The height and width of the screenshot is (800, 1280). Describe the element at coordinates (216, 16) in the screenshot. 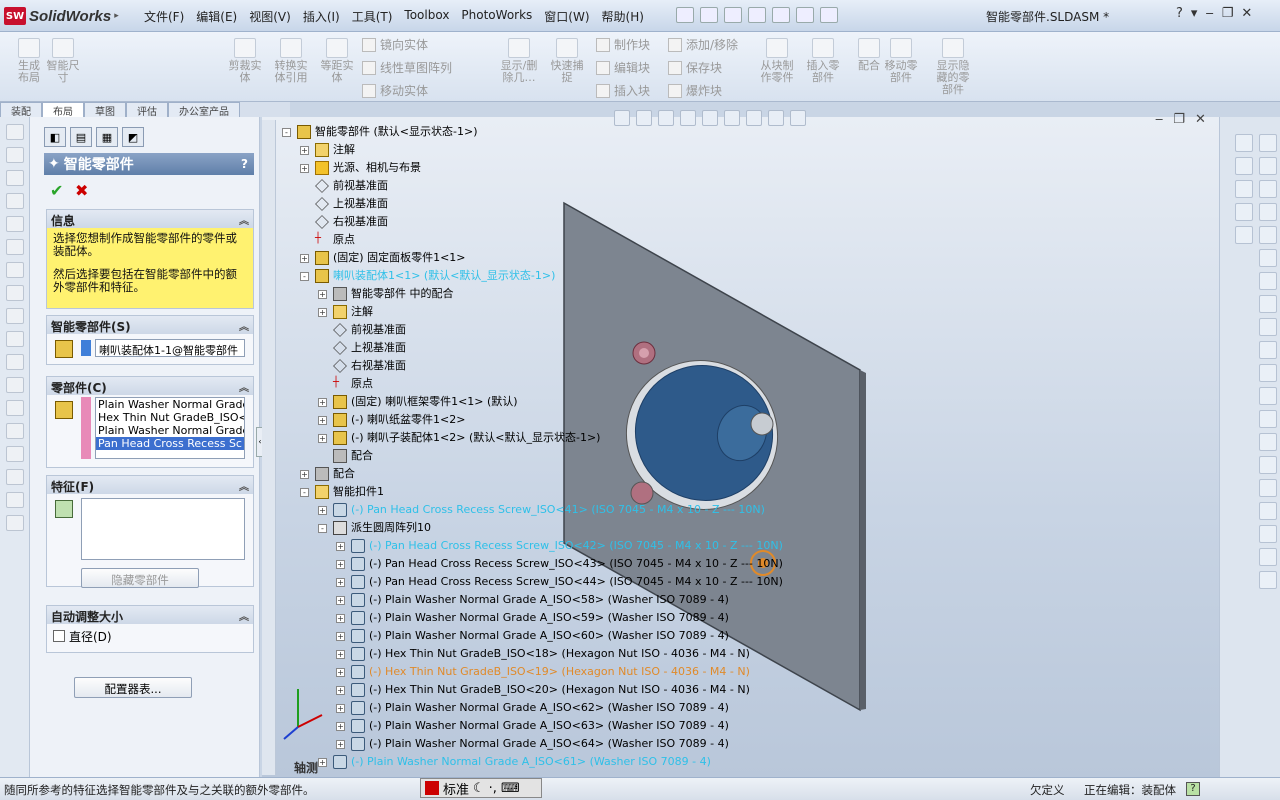

I see `menu-item: 编辑(E)` at that location.